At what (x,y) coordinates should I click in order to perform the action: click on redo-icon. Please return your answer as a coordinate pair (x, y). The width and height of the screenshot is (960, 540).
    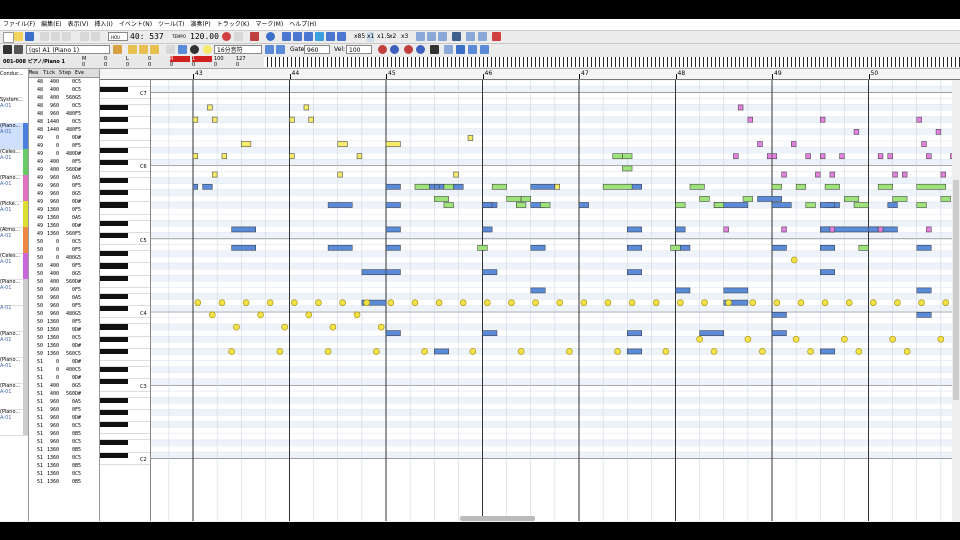
    Looking at the image, I should click on (95, 36).